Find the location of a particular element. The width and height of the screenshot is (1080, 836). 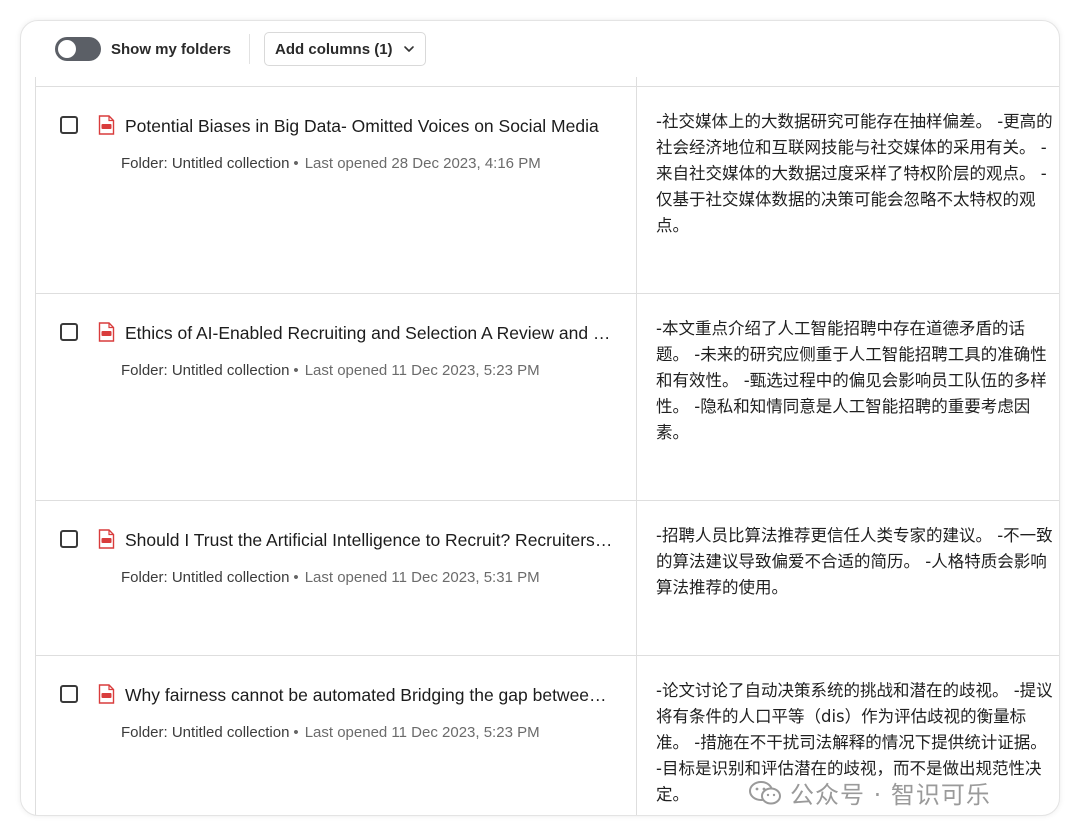

show-folders-toggle is located at coordinates (78, 49).